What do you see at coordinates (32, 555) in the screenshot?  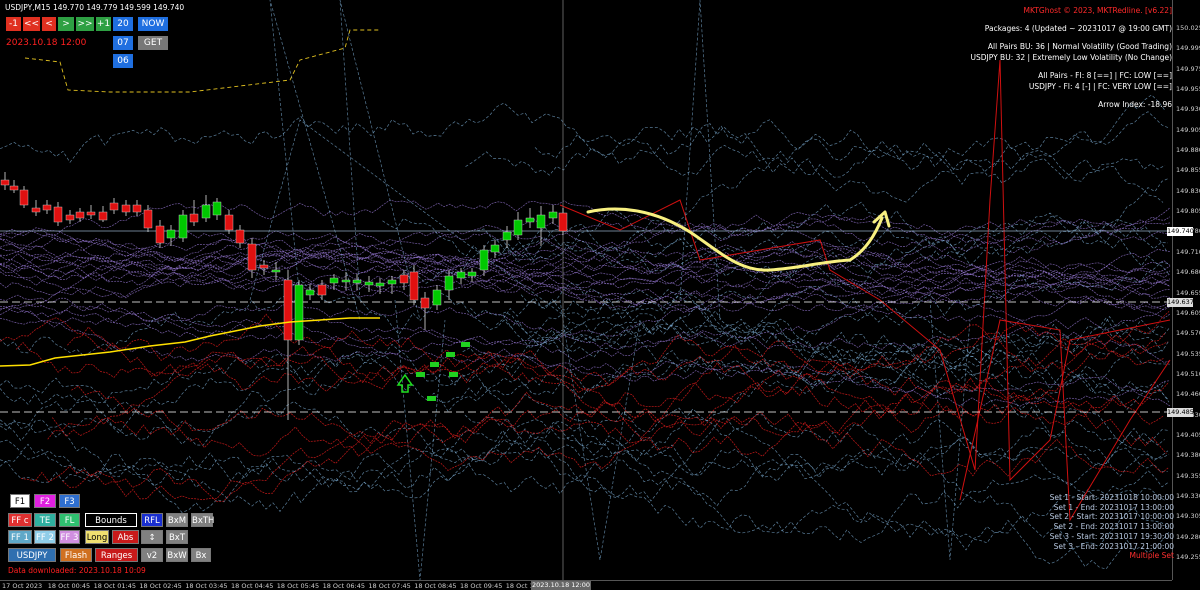 I see `tool-button-17: USDJPY` at bounding box center [32, 555].